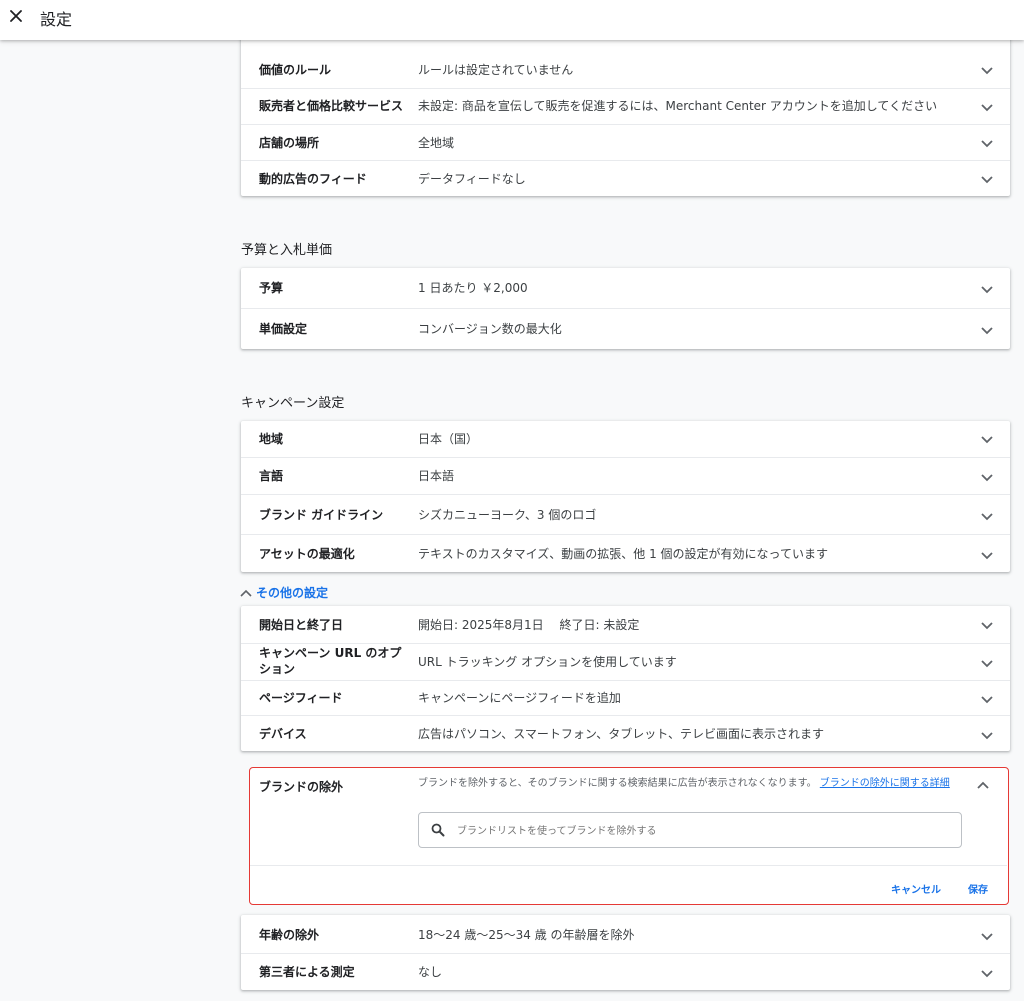 The height and width of the screenshot is (1001, 1024). I want to click on close-icon, so click(16, 16).